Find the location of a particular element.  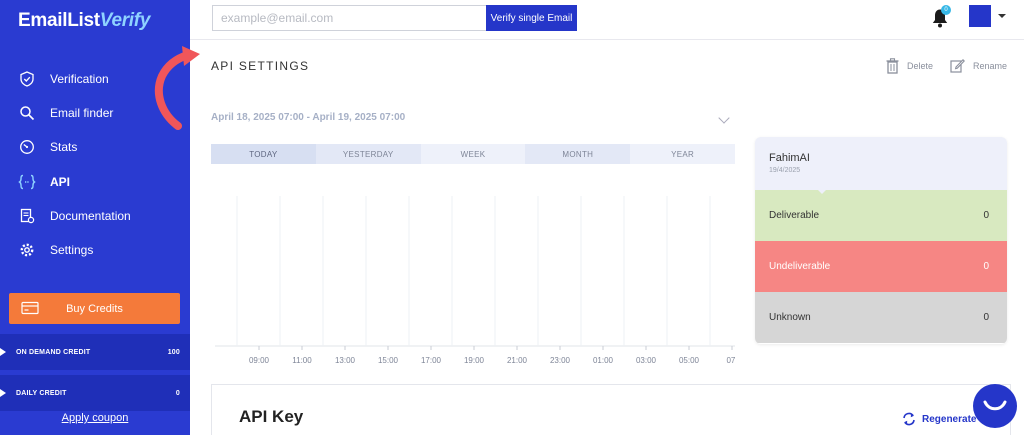

x-tick-label: 03:00 is located at coordinates (646, 360).